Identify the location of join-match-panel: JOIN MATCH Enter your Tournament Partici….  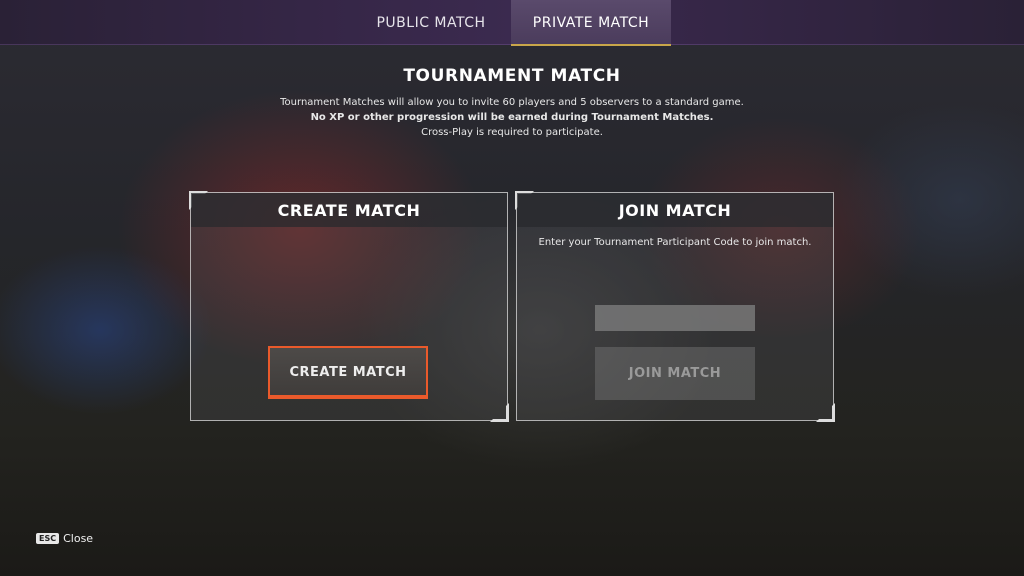
(675, 306).